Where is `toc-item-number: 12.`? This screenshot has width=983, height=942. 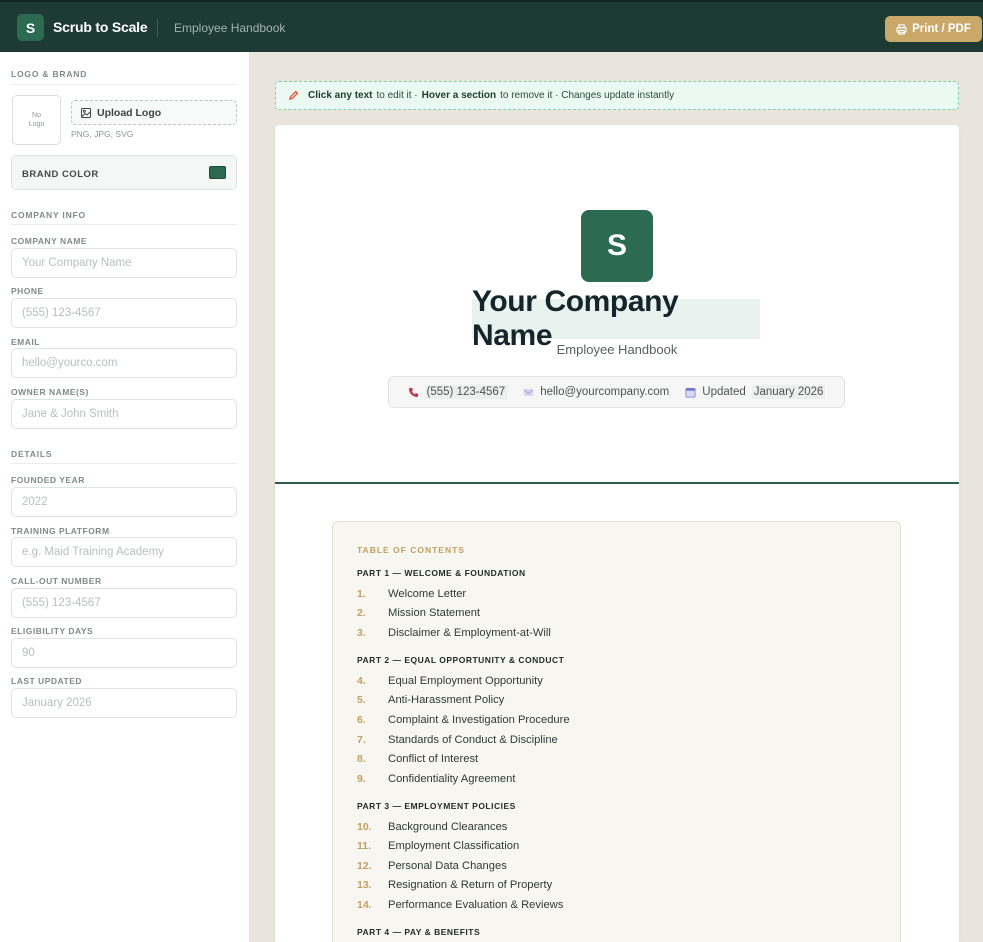
toc-item-number: 12. is located at coordinates (364, 866).